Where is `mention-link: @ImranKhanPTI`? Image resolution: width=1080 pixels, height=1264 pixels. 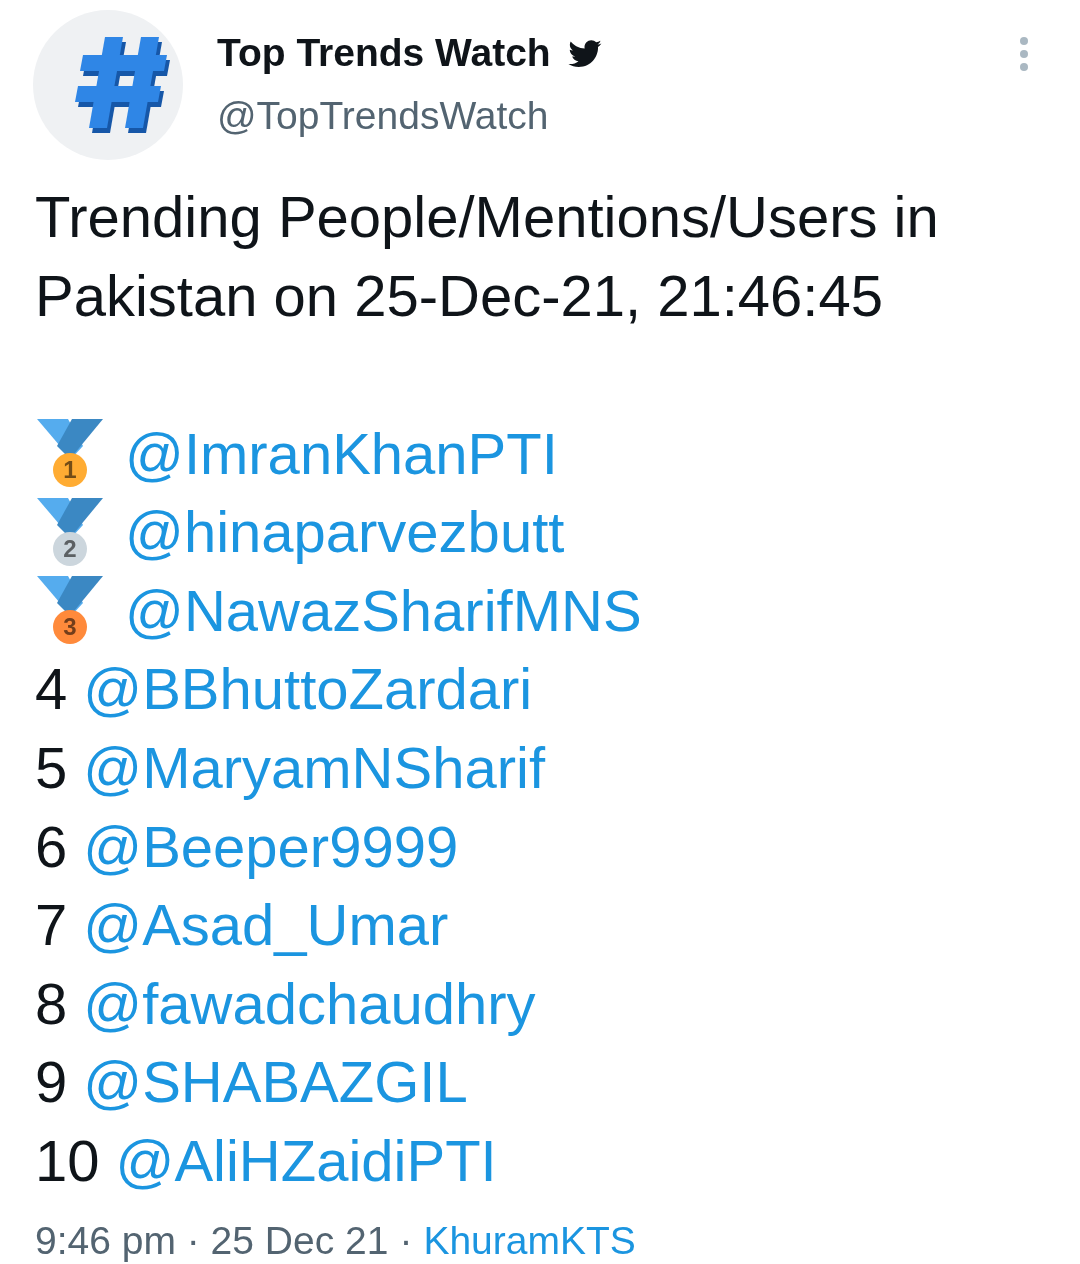 mention-link: @ImranKhanPTI is located at coordinates (341, 453).